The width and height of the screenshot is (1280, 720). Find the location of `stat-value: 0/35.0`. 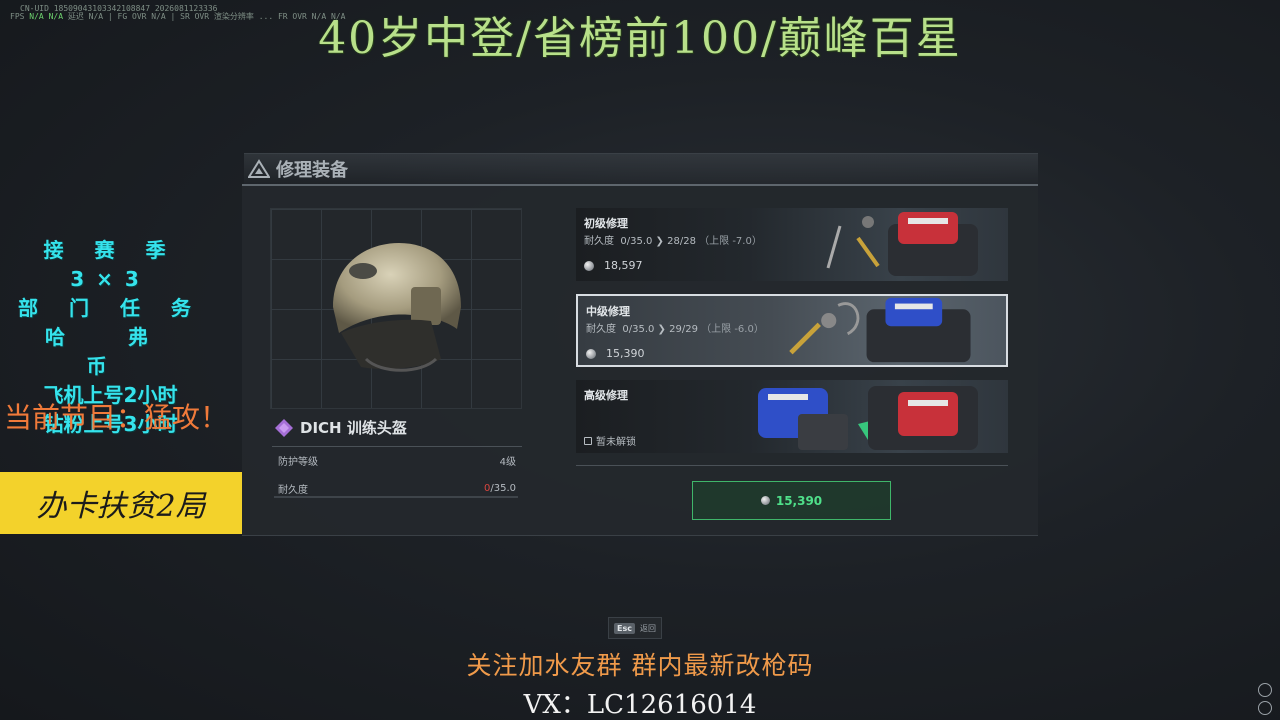

stat-value: 0/35.0 is located at coordinates (500, 488).